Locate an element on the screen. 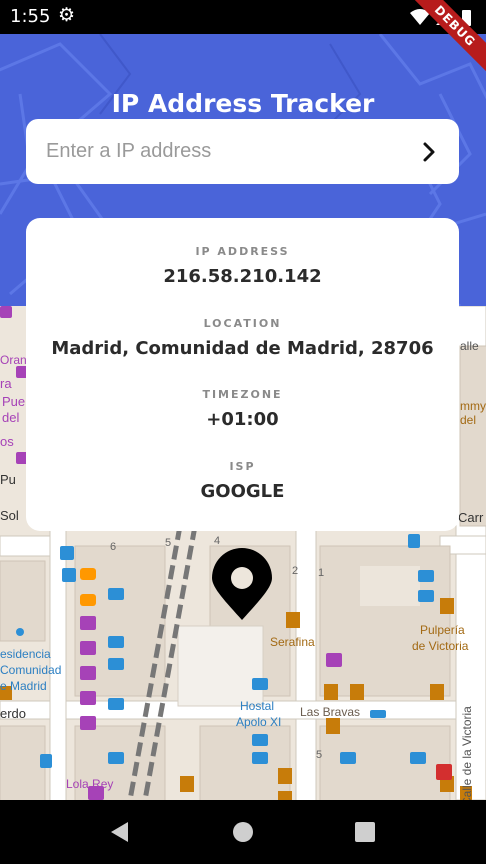 Image resolution: width=486 pixels, height=864 pixels. map-label-lola: Lola Rey is located at coordinates (89, 784).